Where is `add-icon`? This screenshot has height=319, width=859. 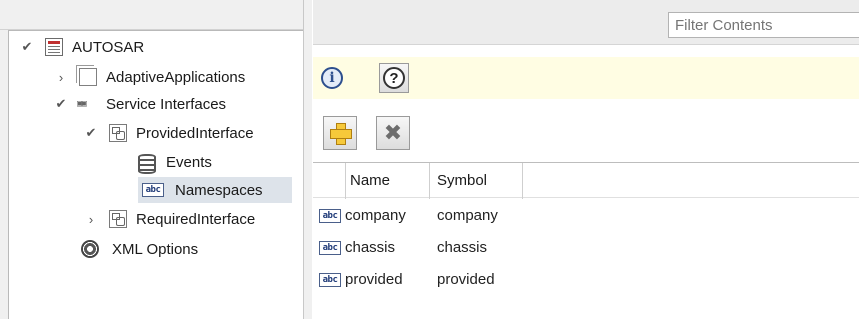
add-icon is located at coordinates (340, 133).